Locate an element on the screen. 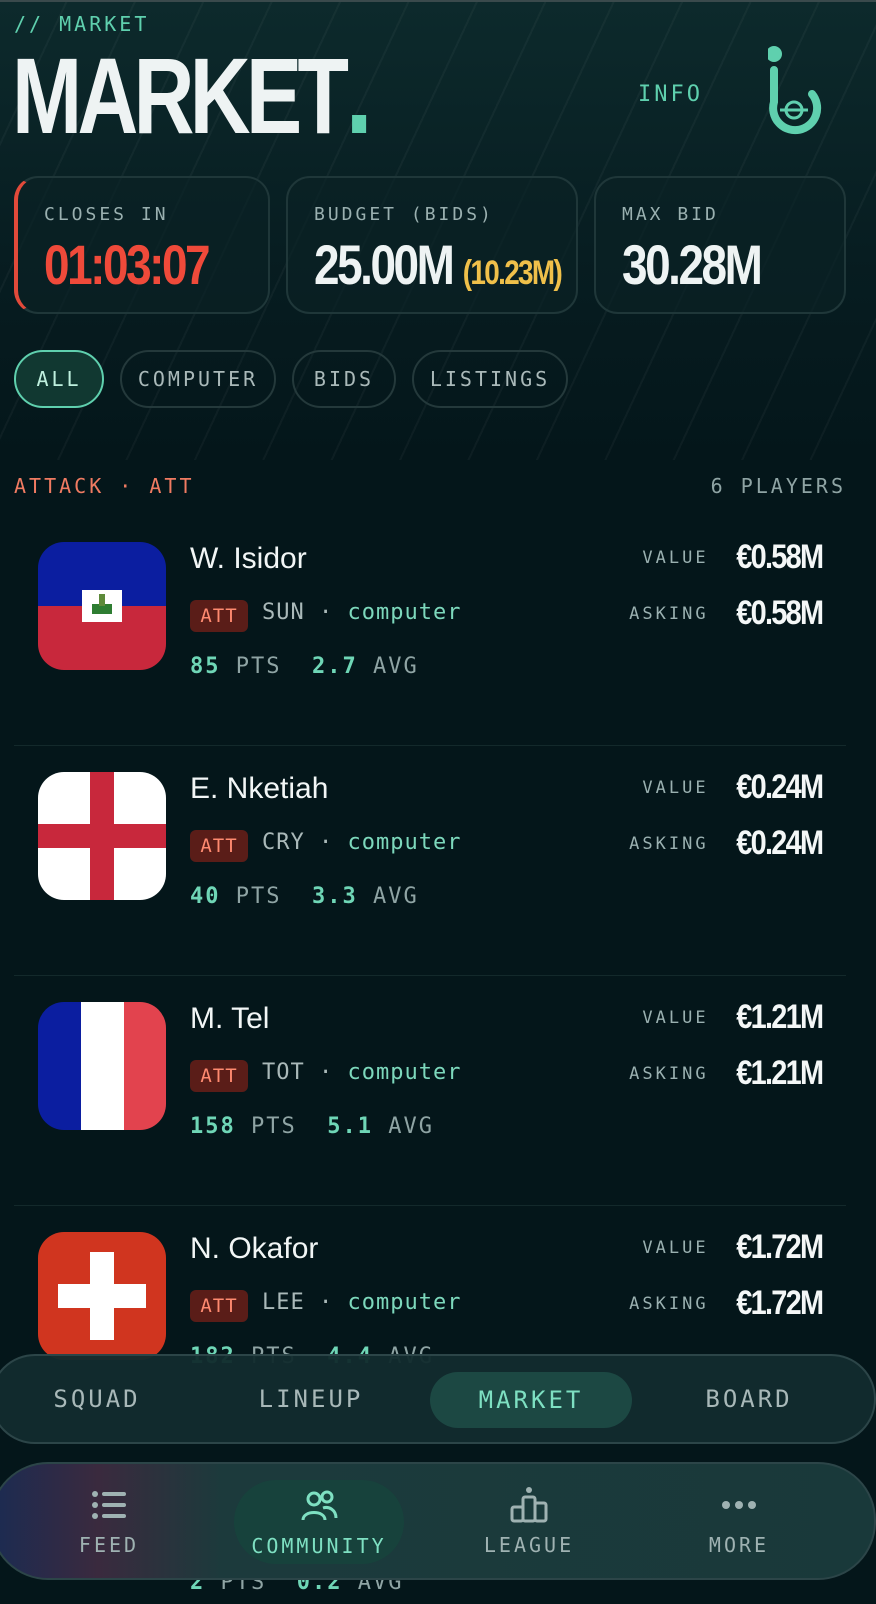  budget-value-wrap: 25.00M (10.23M) is located at coordinates (438, 264).